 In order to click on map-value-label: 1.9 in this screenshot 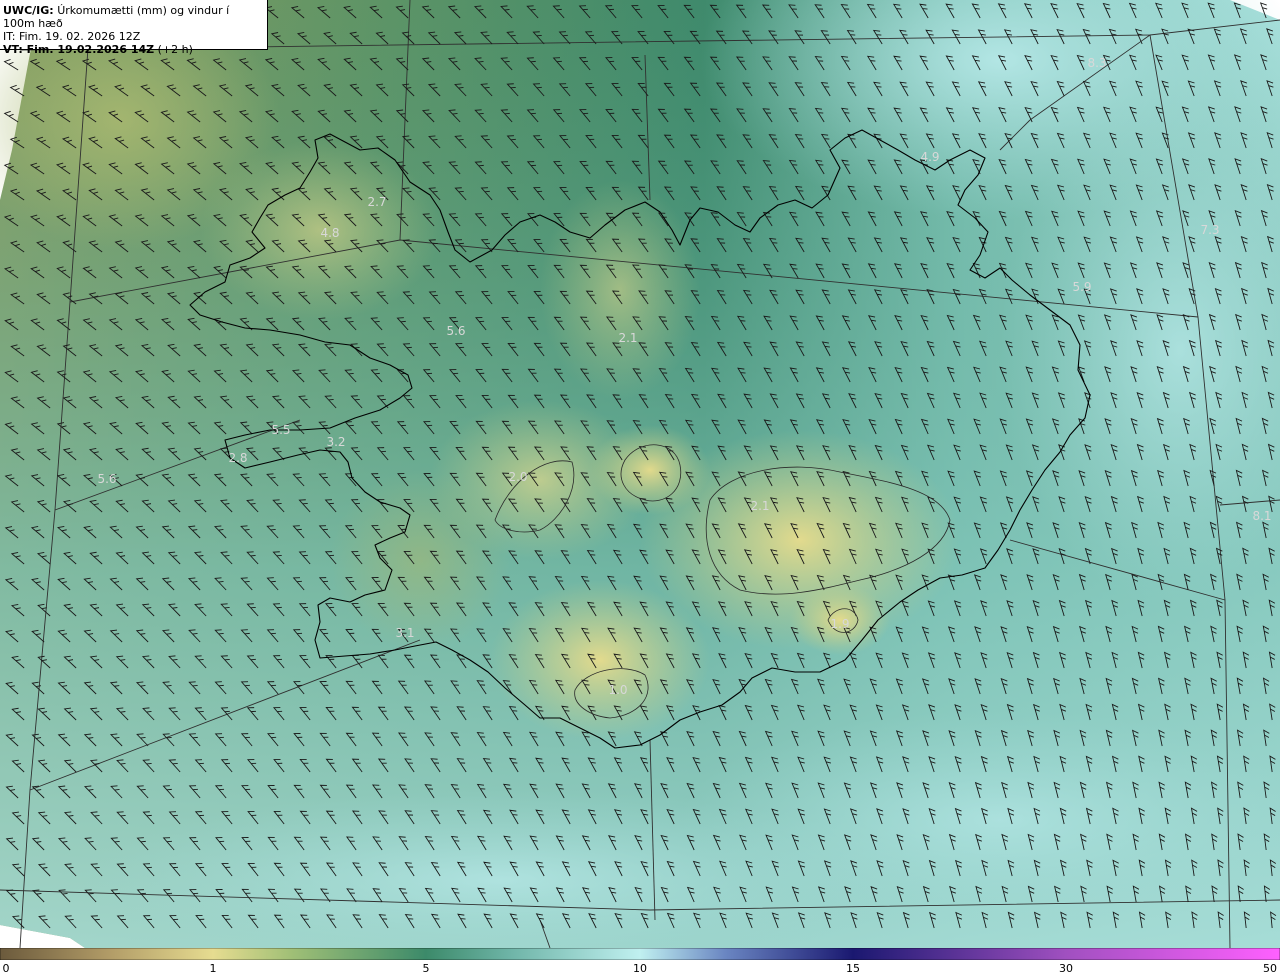, I will do `click(840, 624)`.